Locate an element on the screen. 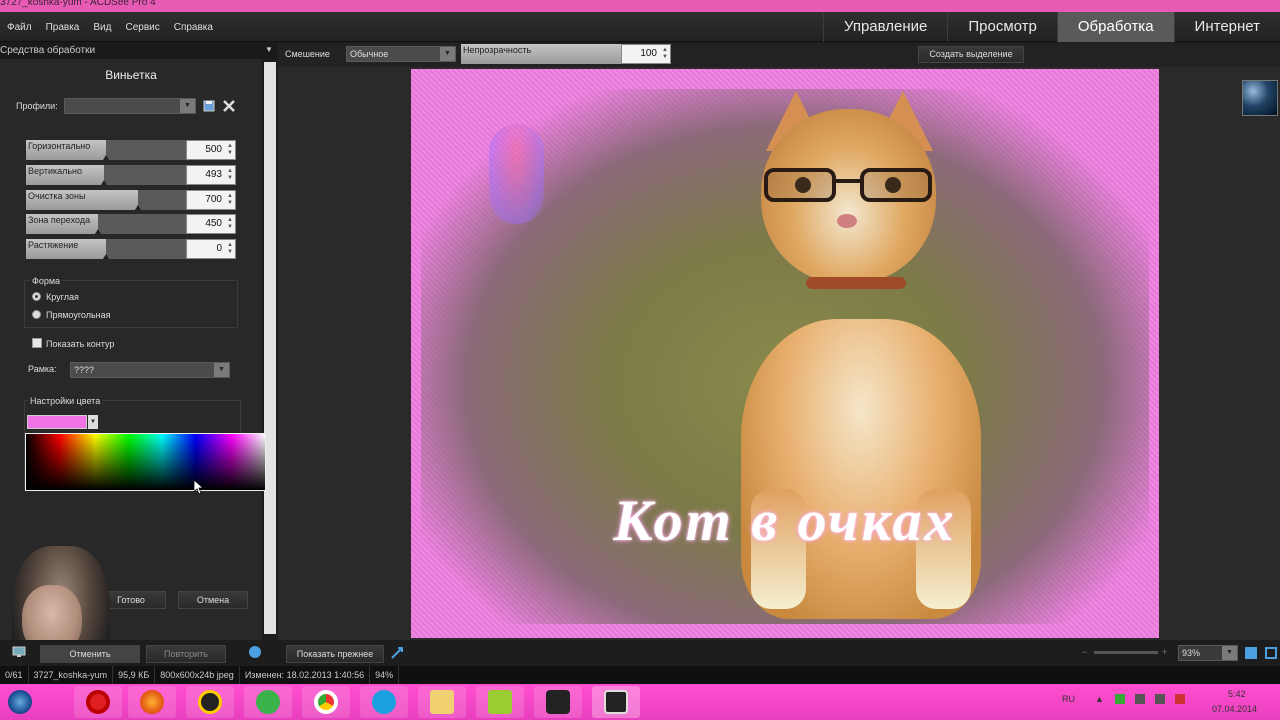 The image size is (1280, 720). panel-scroll-thumb is located at coordinates (270, 348).